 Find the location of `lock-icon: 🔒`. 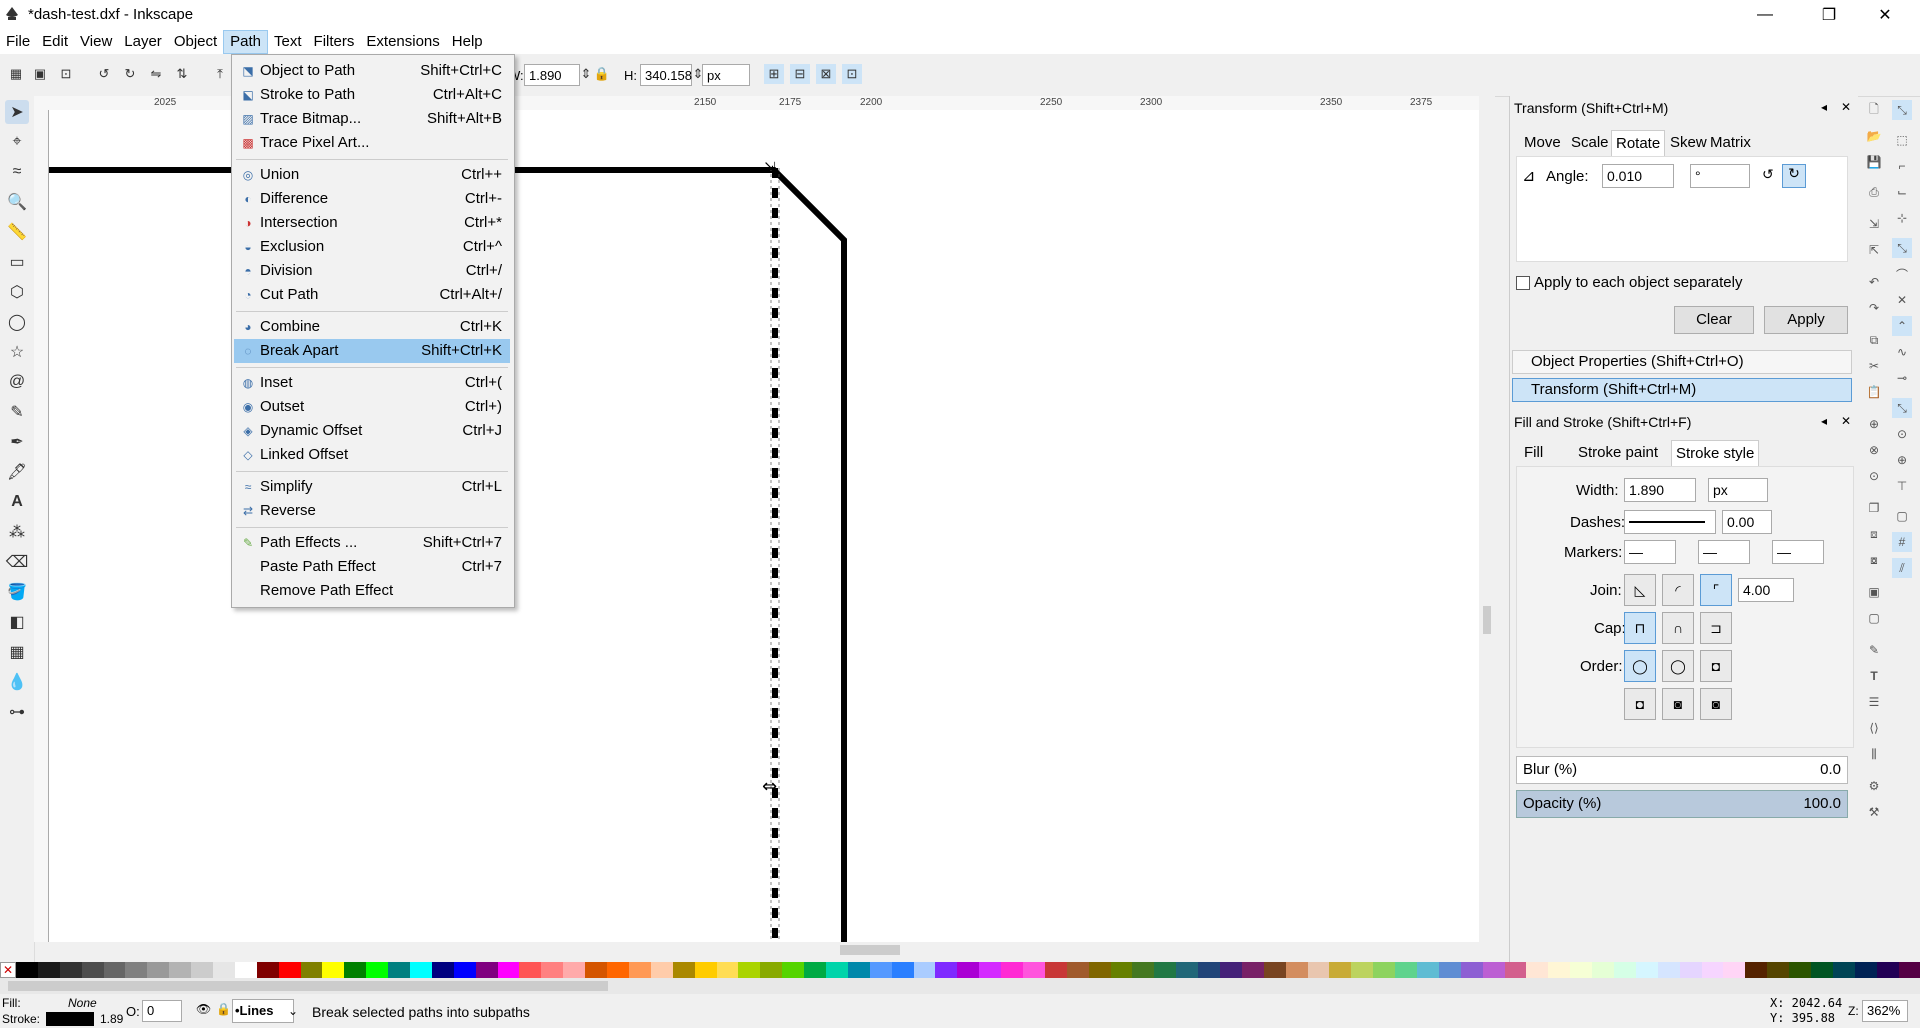

lock-icon: 🔒 is located at coordinates (602, 74).